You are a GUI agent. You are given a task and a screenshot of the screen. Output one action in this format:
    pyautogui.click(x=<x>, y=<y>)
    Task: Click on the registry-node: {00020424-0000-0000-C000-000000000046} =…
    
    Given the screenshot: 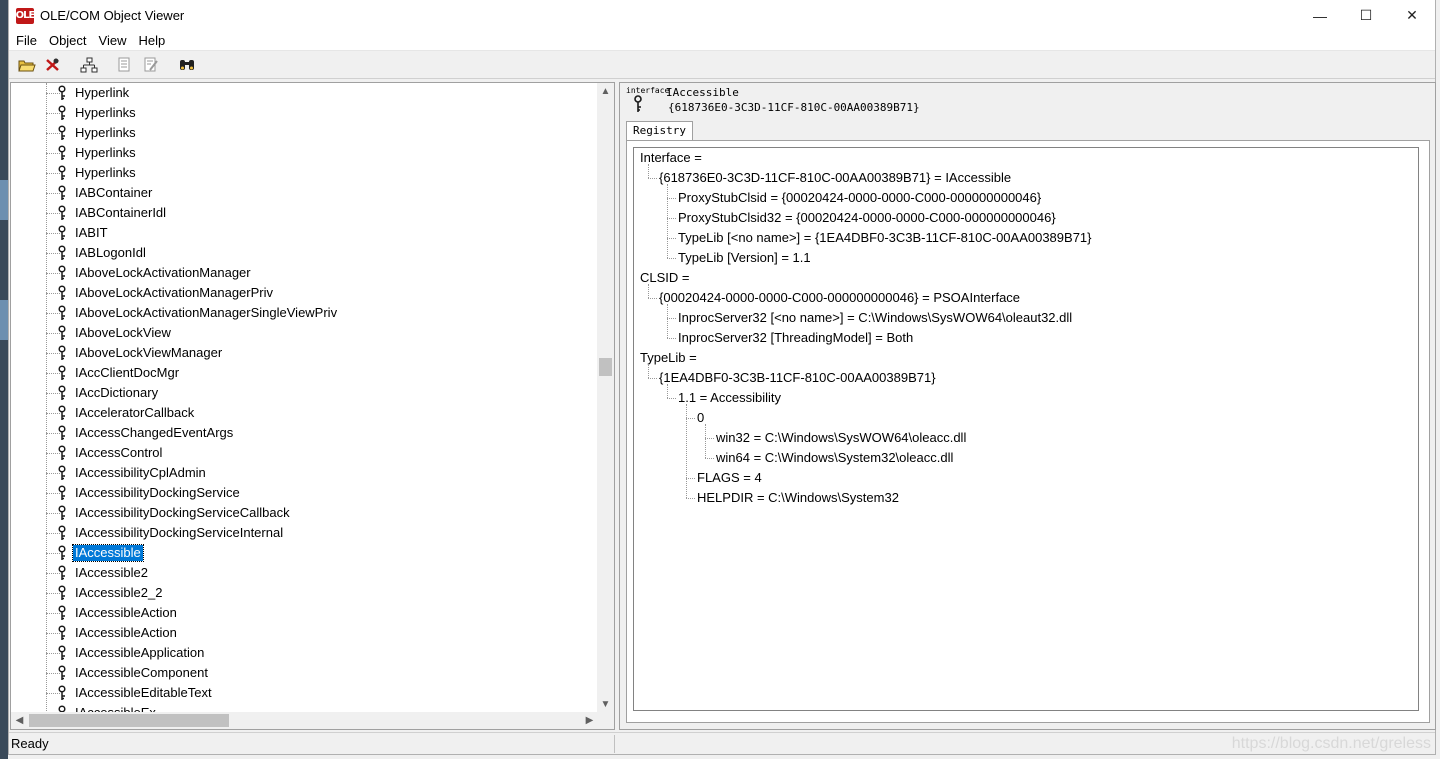 What is the action you would take?
    pyautogui.click(x=839, y=298)
    